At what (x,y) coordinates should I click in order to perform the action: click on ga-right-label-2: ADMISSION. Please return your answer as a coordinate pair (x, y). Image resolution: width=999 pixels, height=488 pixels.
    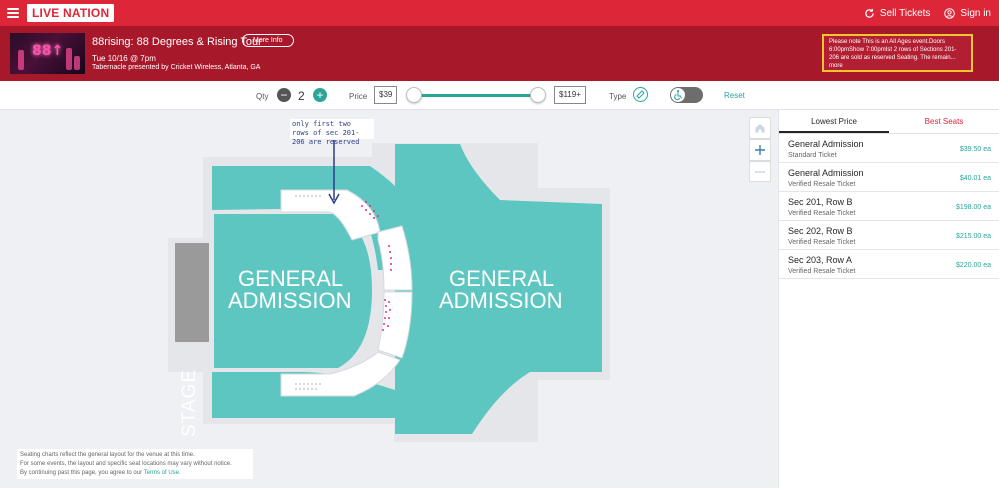
    Looking at the image, I should click on (501, 300).